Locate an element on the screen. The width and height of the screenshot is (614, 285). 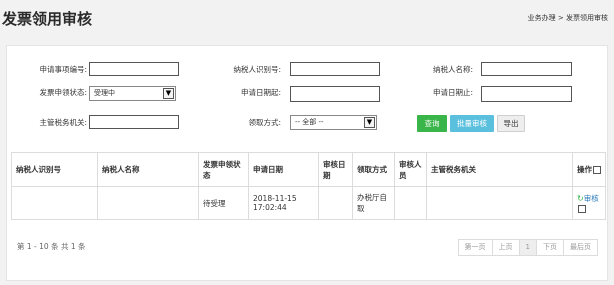
authority-input is located at coordinates (134, 122).